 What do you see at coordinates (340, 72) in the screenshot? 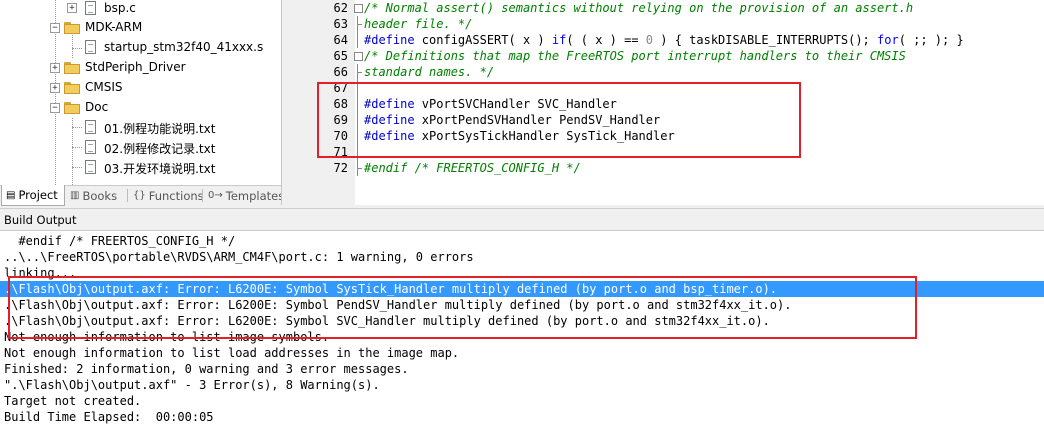
I see `line-number: 66` at bounding box center [340, 72].